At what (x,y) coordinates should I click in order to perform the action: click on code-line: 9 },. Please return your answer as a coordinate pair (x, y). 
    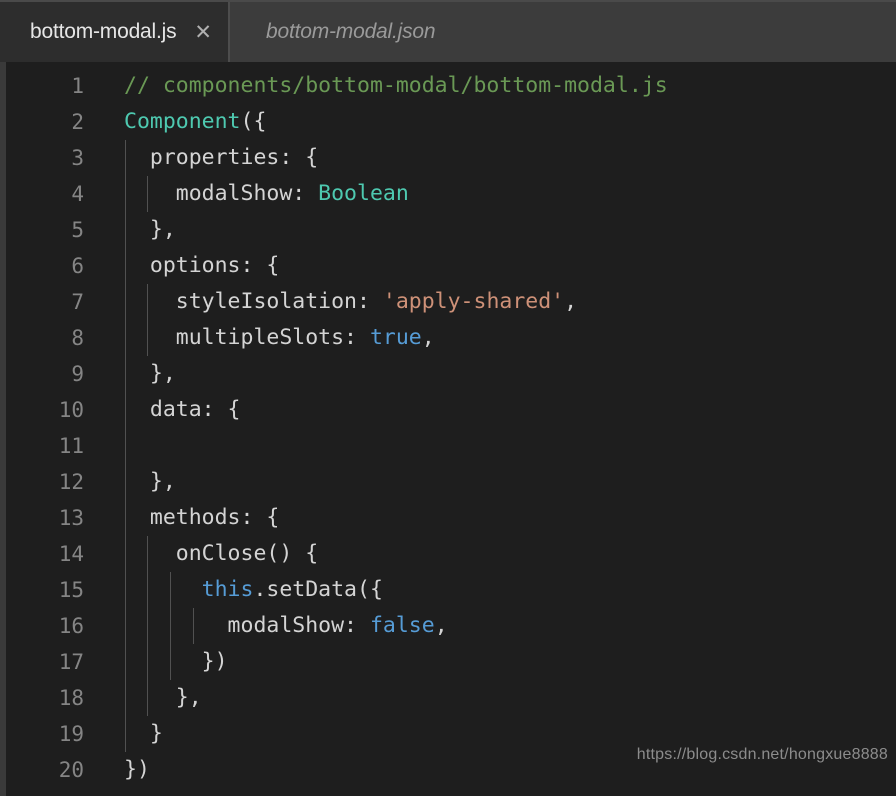
    Looking at the image, I should click on (451, 374).